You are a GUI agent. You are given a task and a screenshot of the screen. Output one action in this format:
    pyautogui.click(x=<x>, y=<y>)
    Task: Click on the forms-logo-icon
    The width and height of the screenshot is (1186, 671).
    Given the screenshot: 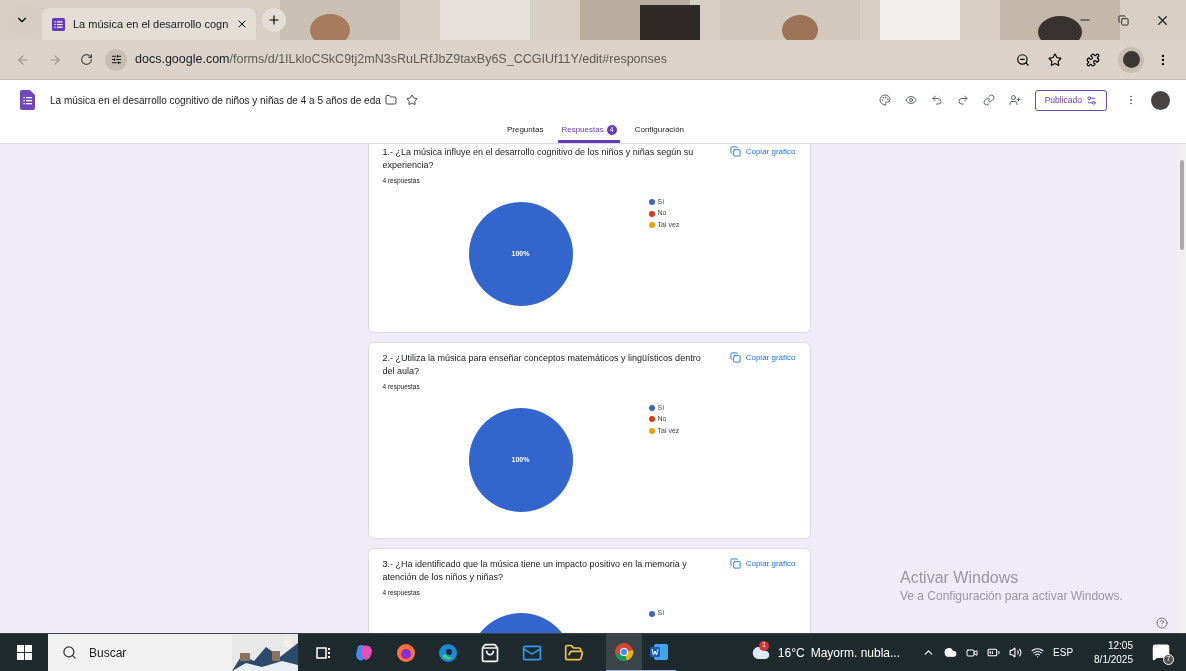 What is the action you would take?
    pyautogui.click(x=27, y=100)
    